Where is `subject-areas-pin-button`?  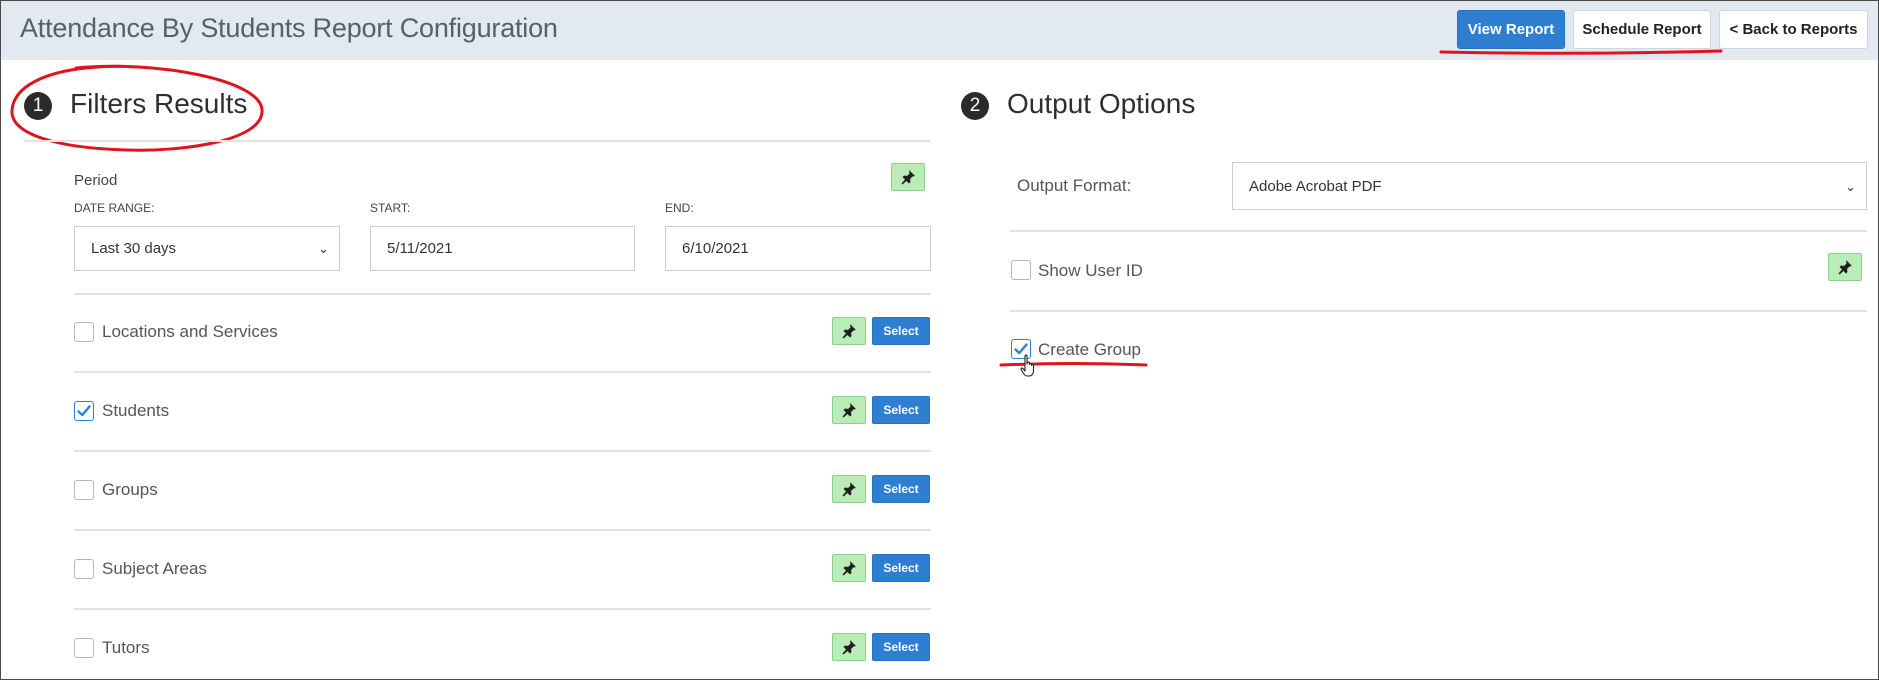
subject-areas-pin-button is located at coordinates (849, 568).